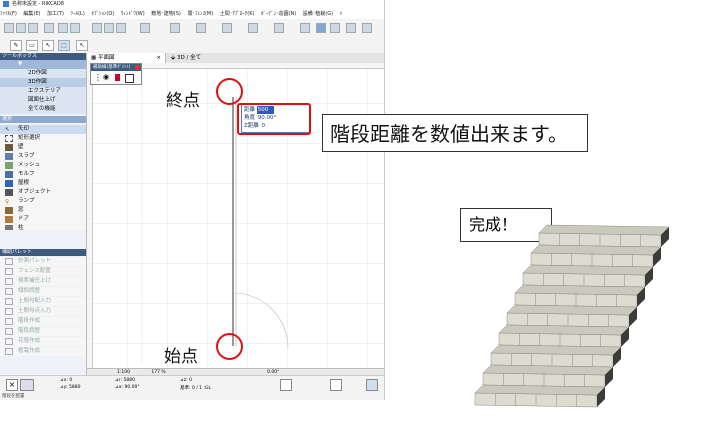  What do you see at coordinates (158, 58) in the screenshot?
I see `tab-close-icon: ×` at bounding box center [158, 58].